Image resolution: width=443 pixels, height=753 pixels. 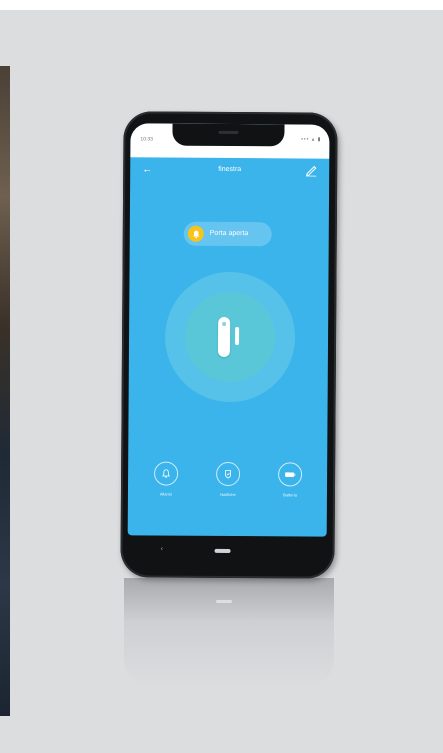 I want to click on alarms-button: Allarmi, so click(x=166, y=479).